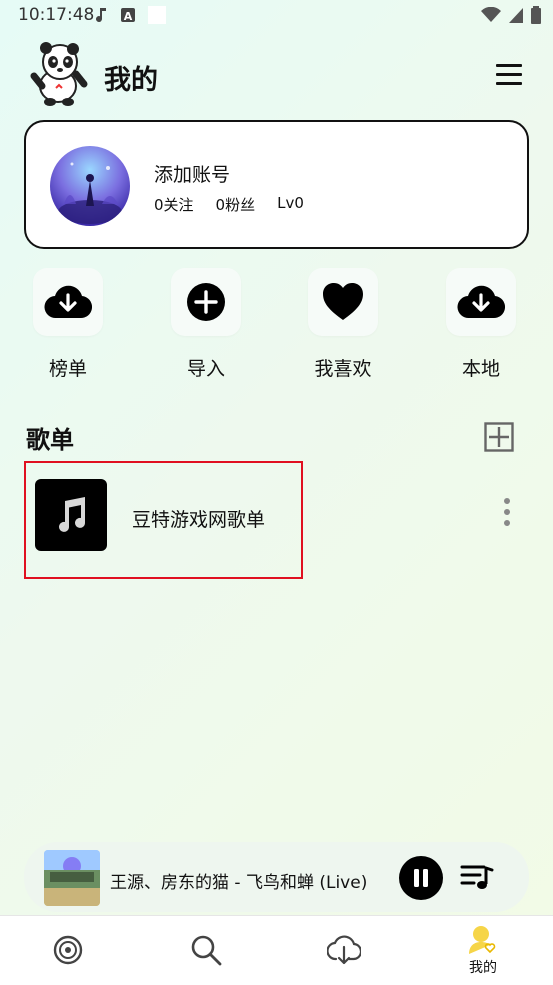 The height and width of the screenshot is (985, 553). What do you see at coordinates (67, 369) in the screenshot?
I see `quick-action-label: 榜单` at bounding box center [67, 369].